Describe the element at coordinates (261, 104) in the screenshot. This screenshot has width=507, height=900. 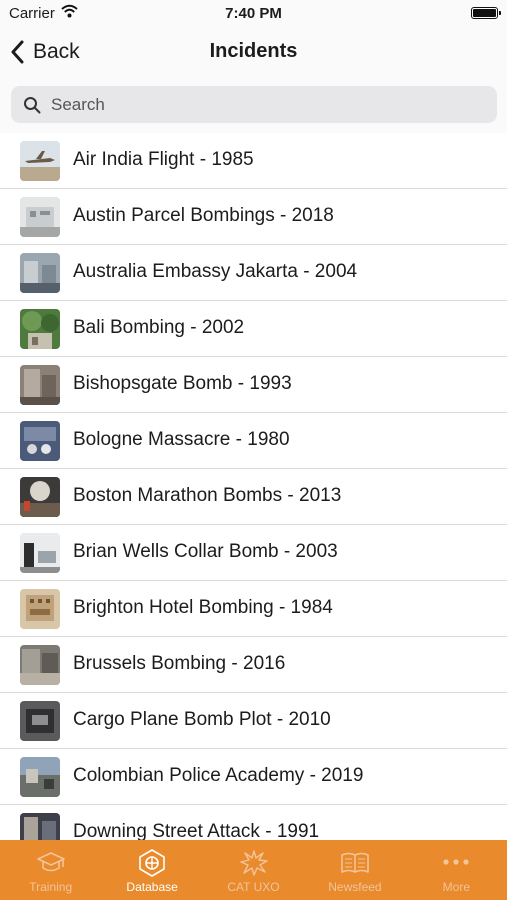
I see `search-input` at that location.